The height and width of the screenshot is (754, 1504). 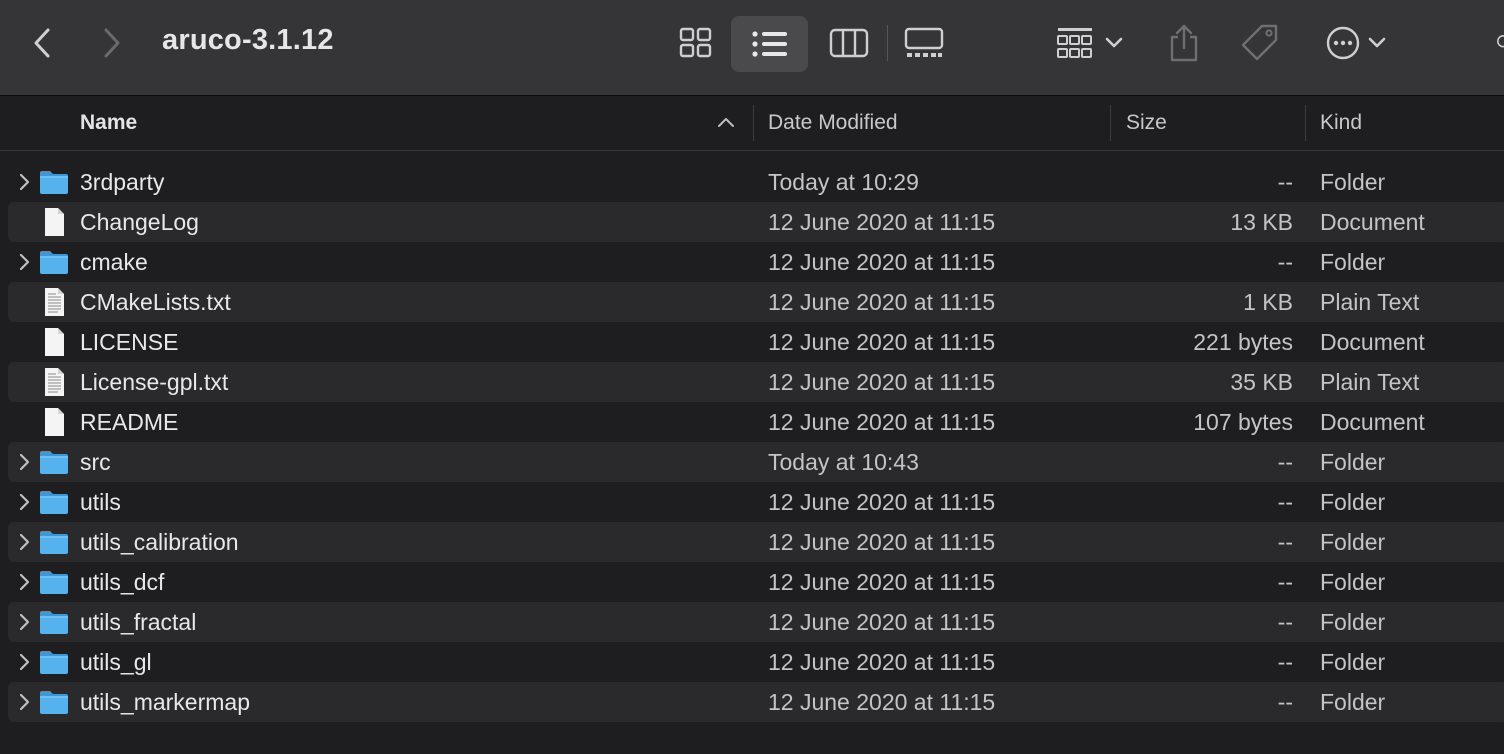 I want to click on grid-icon, so click(x=695, y=42).